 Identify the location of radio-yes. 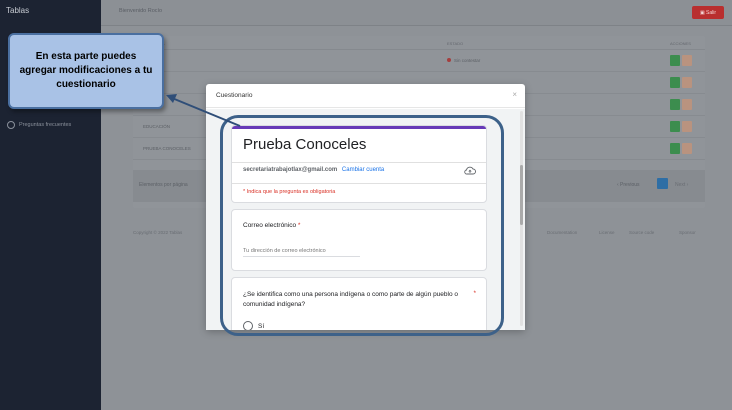
(248, 325).